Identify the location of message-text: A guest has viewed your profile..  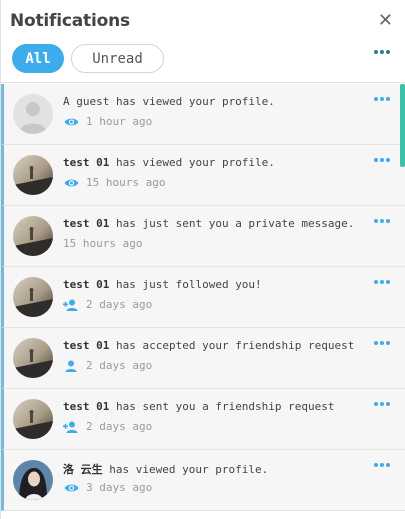
(169, 101).